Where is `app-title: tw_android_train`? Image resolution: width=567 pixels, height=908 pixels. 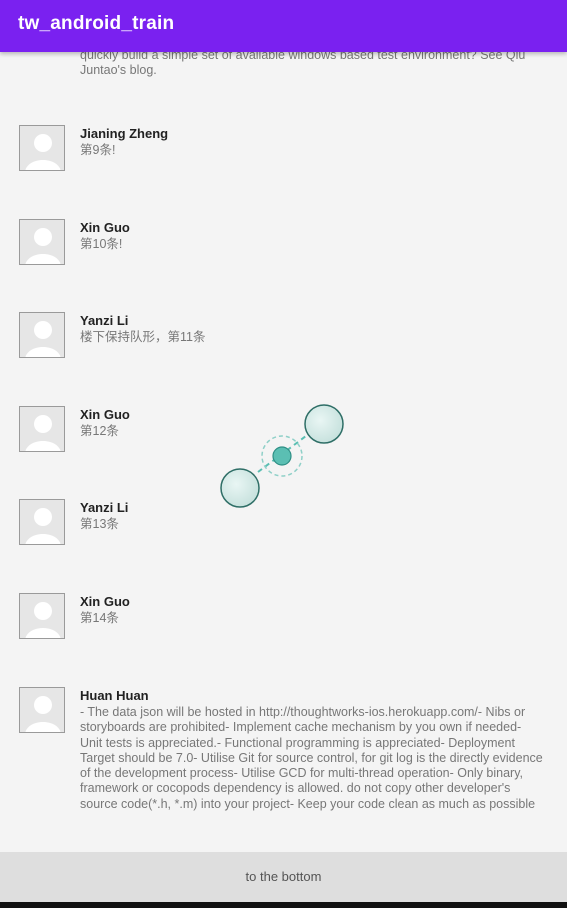 app-title: tw_android_train is located at coordinates (96, 23).